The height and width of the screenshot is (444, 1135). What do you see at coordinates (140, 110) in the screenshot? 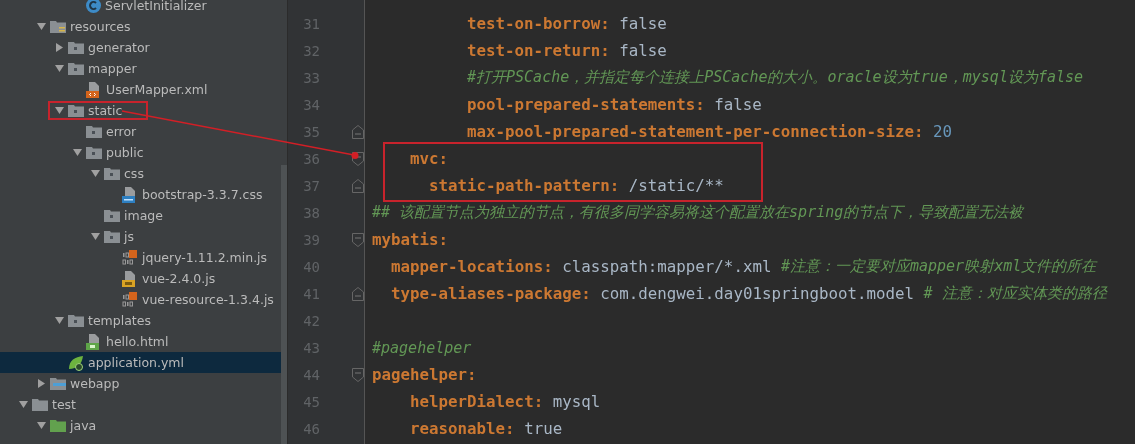
I see `tree-item: static` at bounding box center [140, 110].